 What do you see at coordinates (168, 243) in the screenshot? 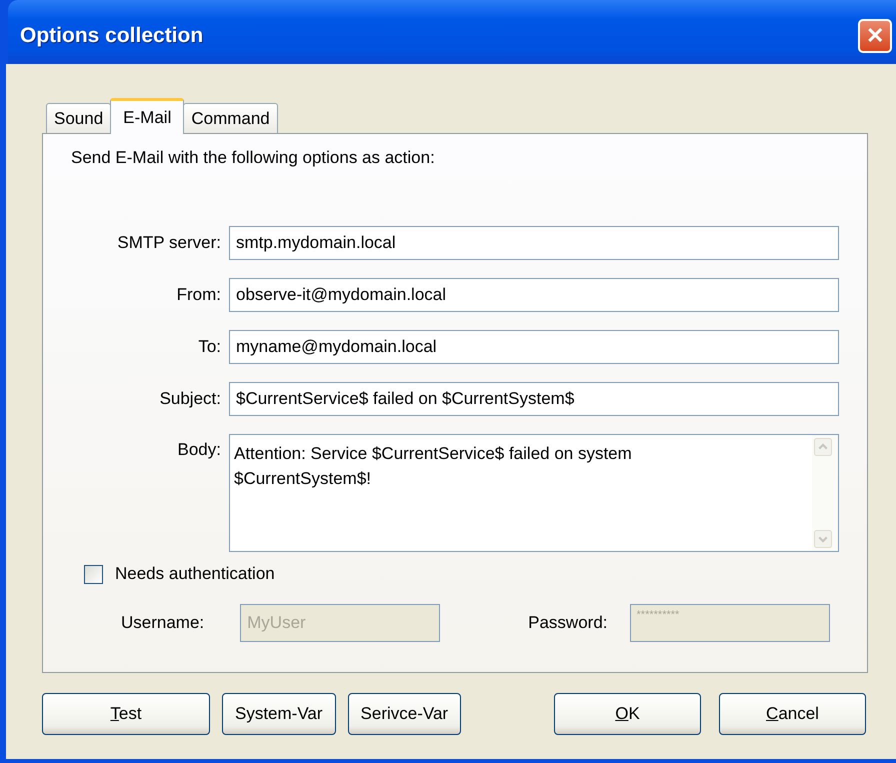
I see `field-label: SMTP server:` at bounding box center [168, 243].